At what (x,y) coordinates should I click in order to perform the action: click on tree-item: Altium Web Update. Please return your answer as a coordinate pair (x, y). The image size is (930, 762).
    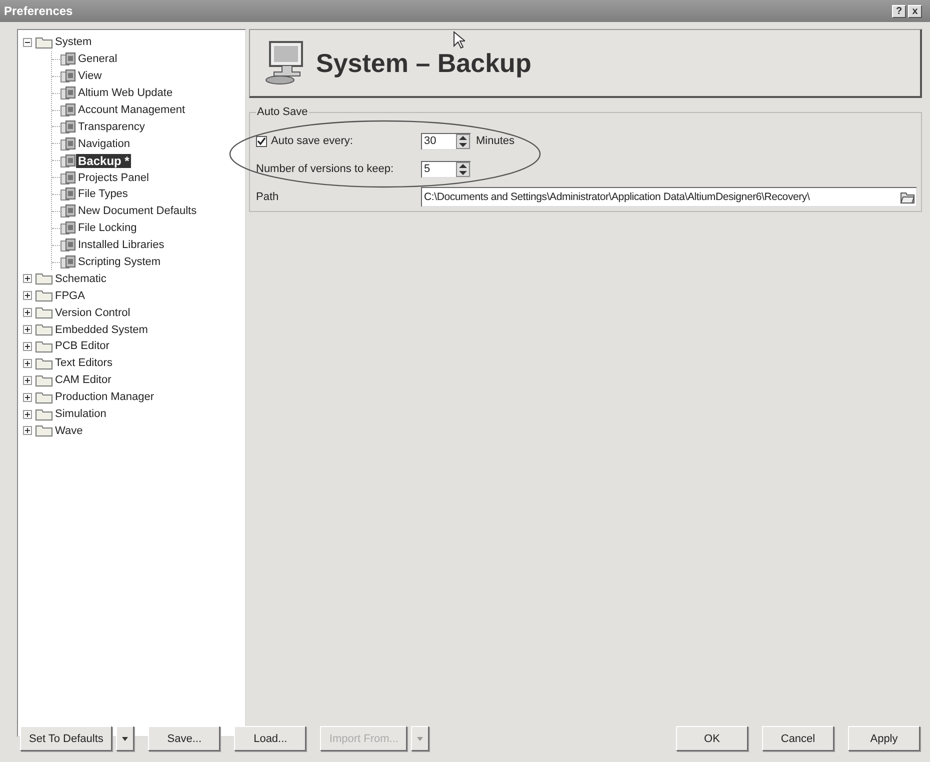
    Looking at the image, I should click on (125, 93).